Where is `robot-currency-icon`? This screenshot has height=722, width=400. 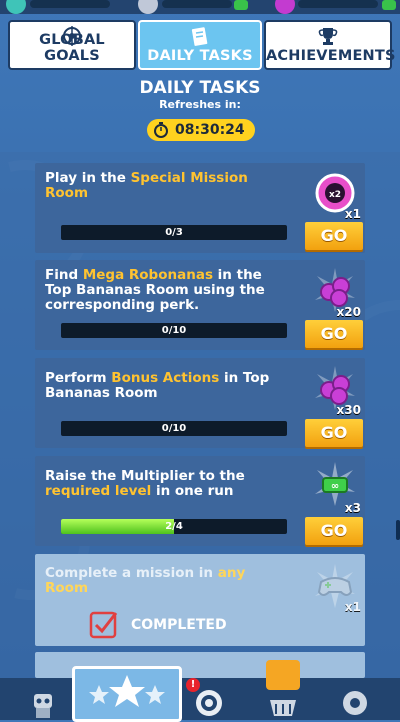 robot-currency-icon is located at coordinates (16, 7).